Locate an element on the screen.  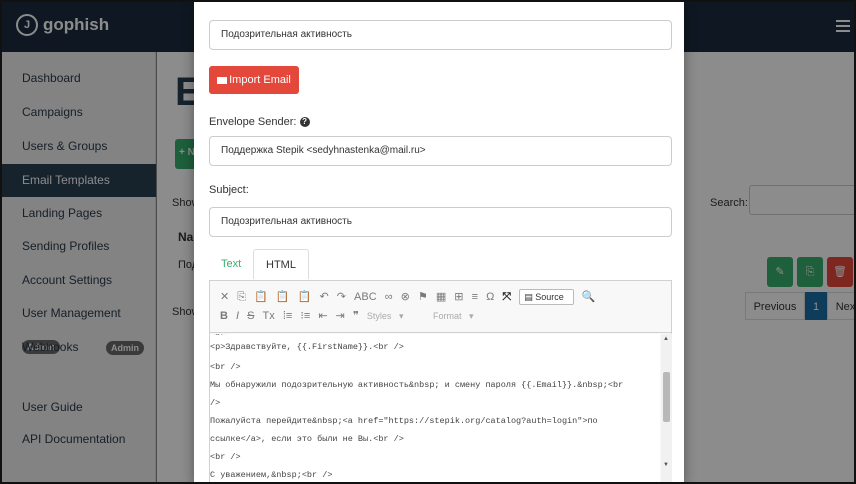
import-email-label: Import Email is located at coordinates (260, 80).